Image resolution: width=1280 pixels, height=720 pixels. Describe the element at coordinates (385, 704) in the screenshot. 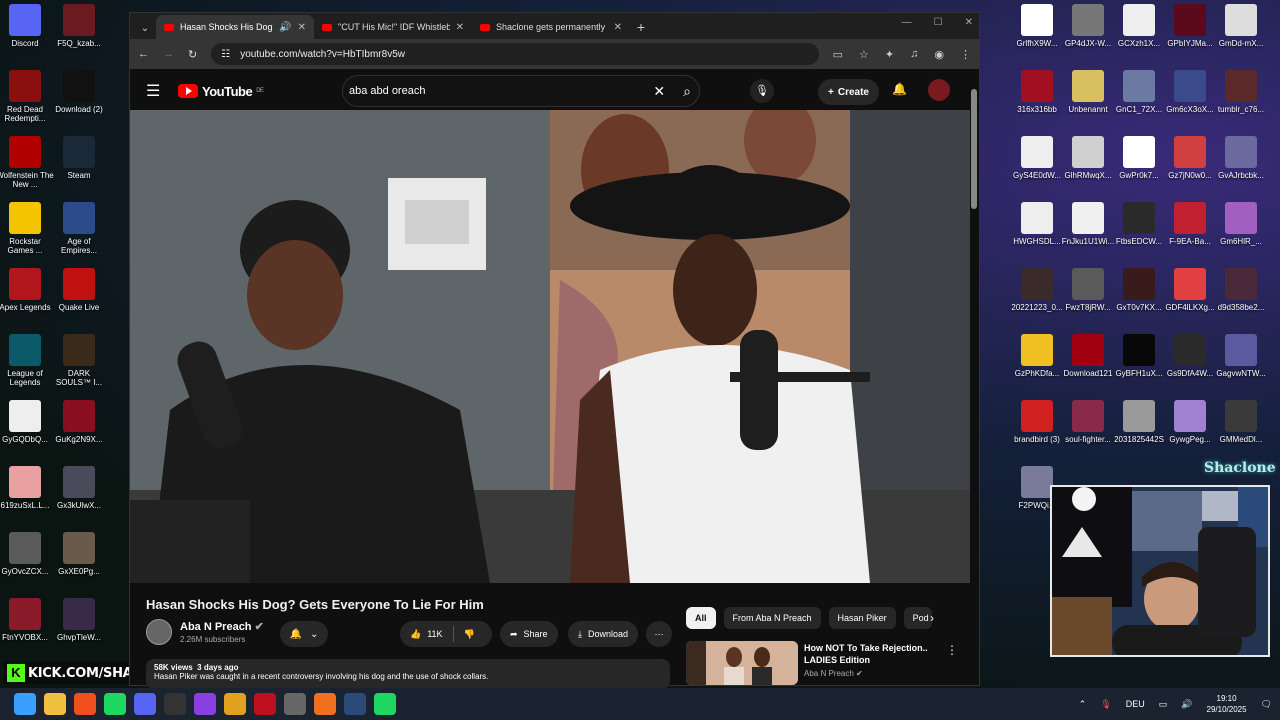

I see `spotify-2-icon` at that location.